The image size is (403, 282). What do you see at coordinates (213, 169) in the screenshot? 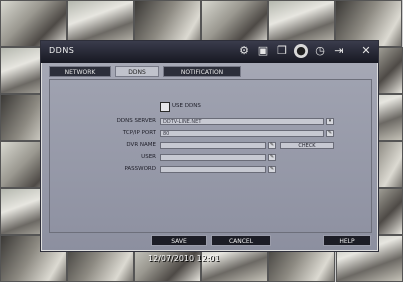
I see `password-field` at bounding box center [213, 169].